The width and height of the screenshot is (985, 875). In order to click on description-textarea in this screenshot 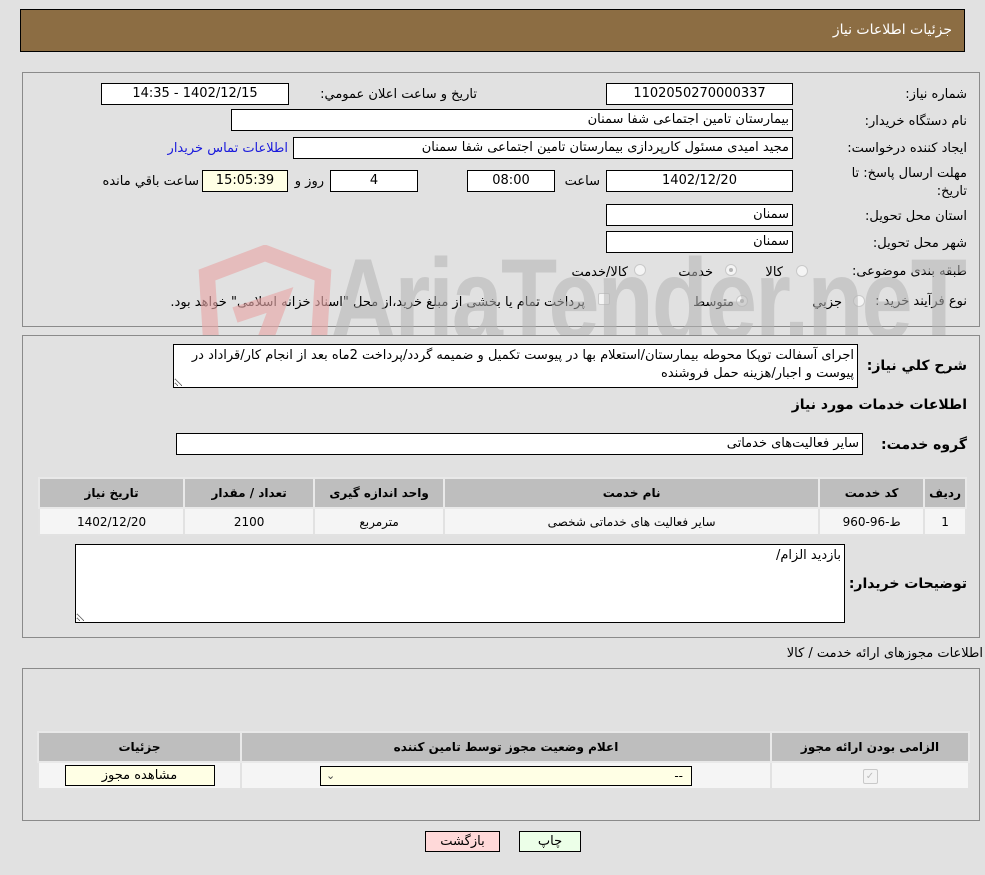, I will do `click(515, 366)`.